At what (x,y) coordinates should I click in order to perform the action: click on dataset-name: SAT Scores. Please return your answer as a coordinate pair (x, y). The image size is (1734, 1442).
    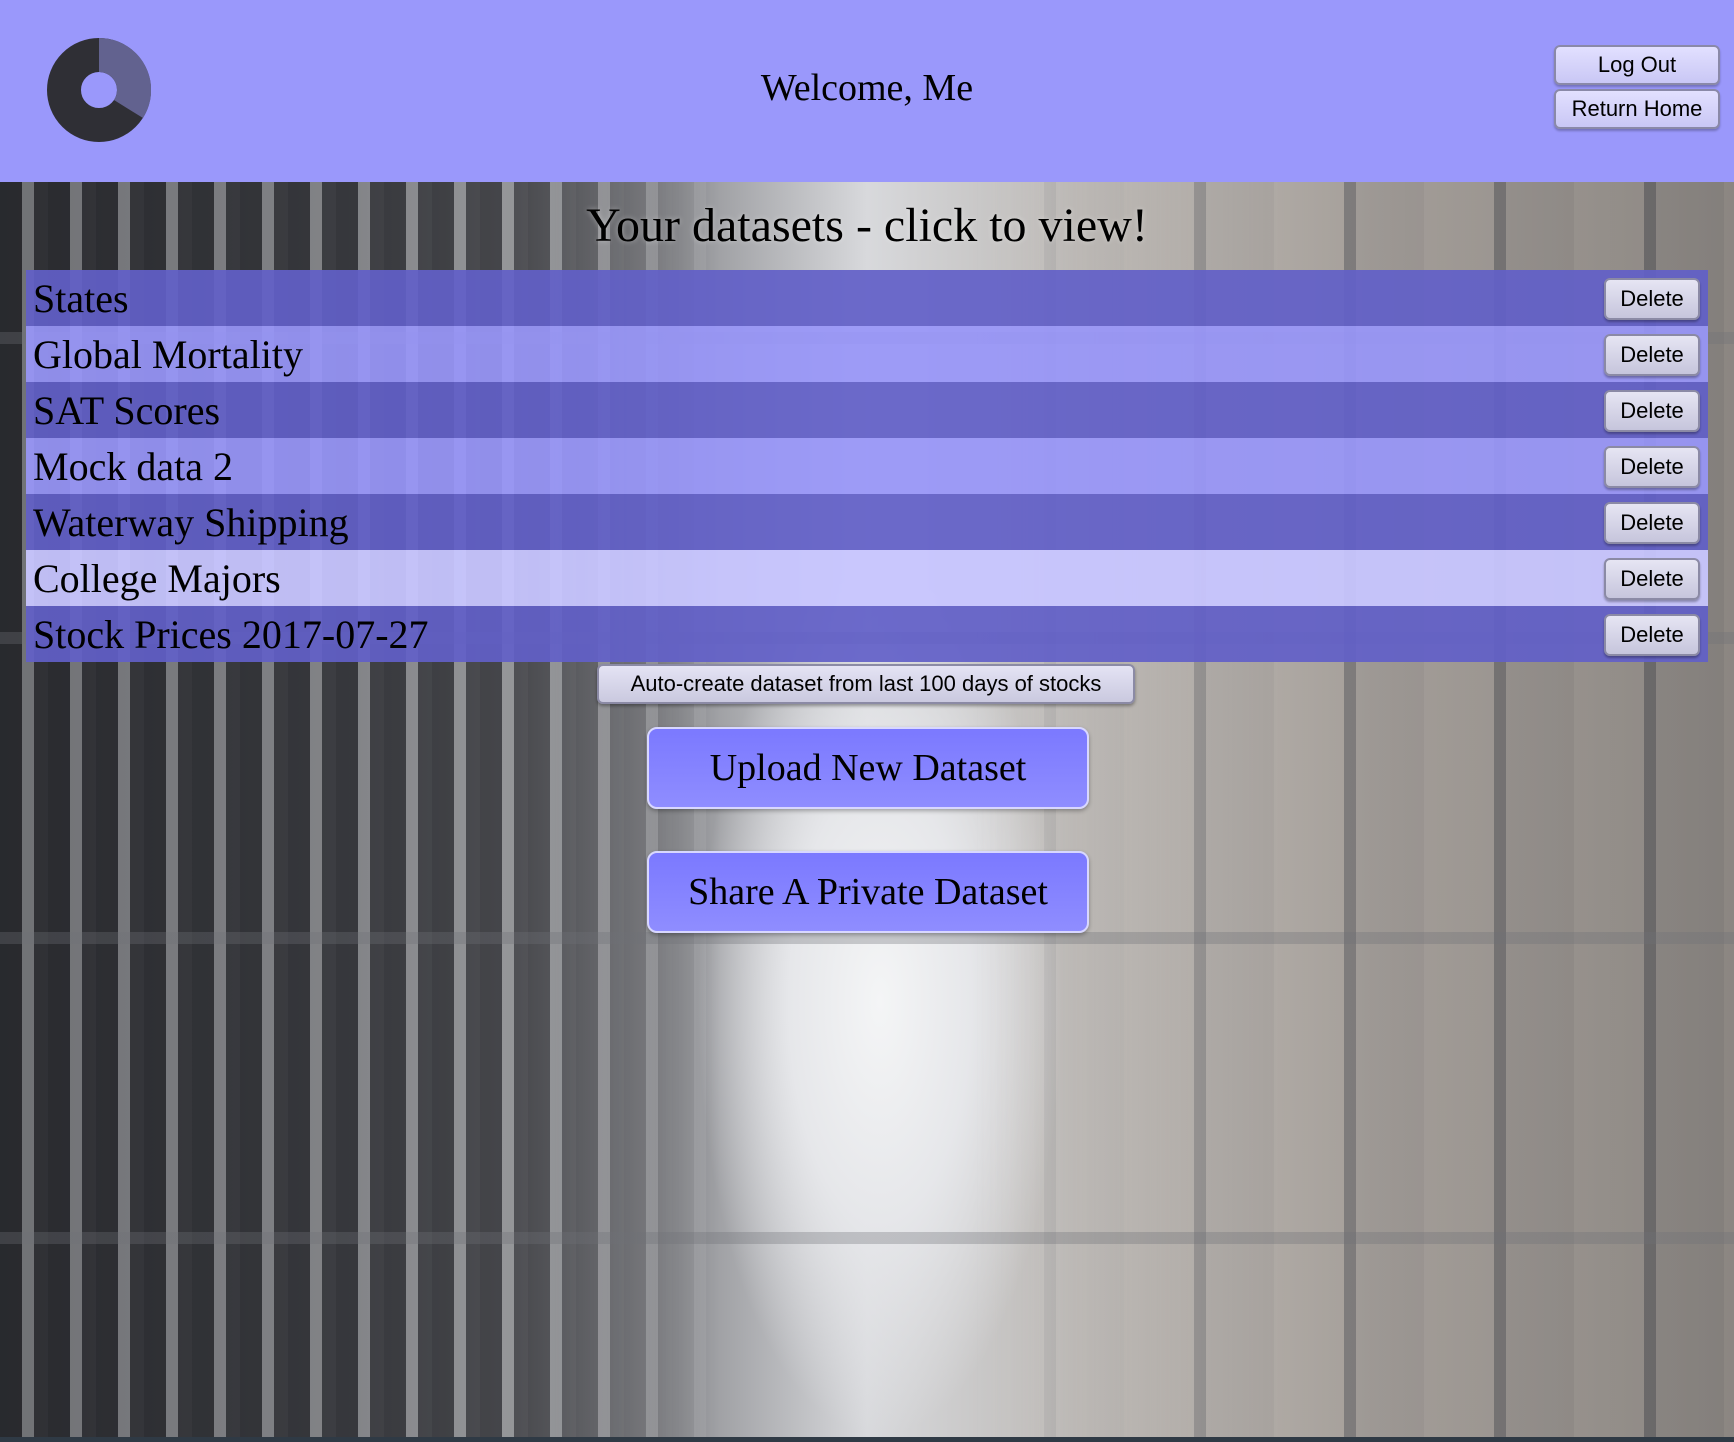
    Looking at the image, I should click on (127, 410).